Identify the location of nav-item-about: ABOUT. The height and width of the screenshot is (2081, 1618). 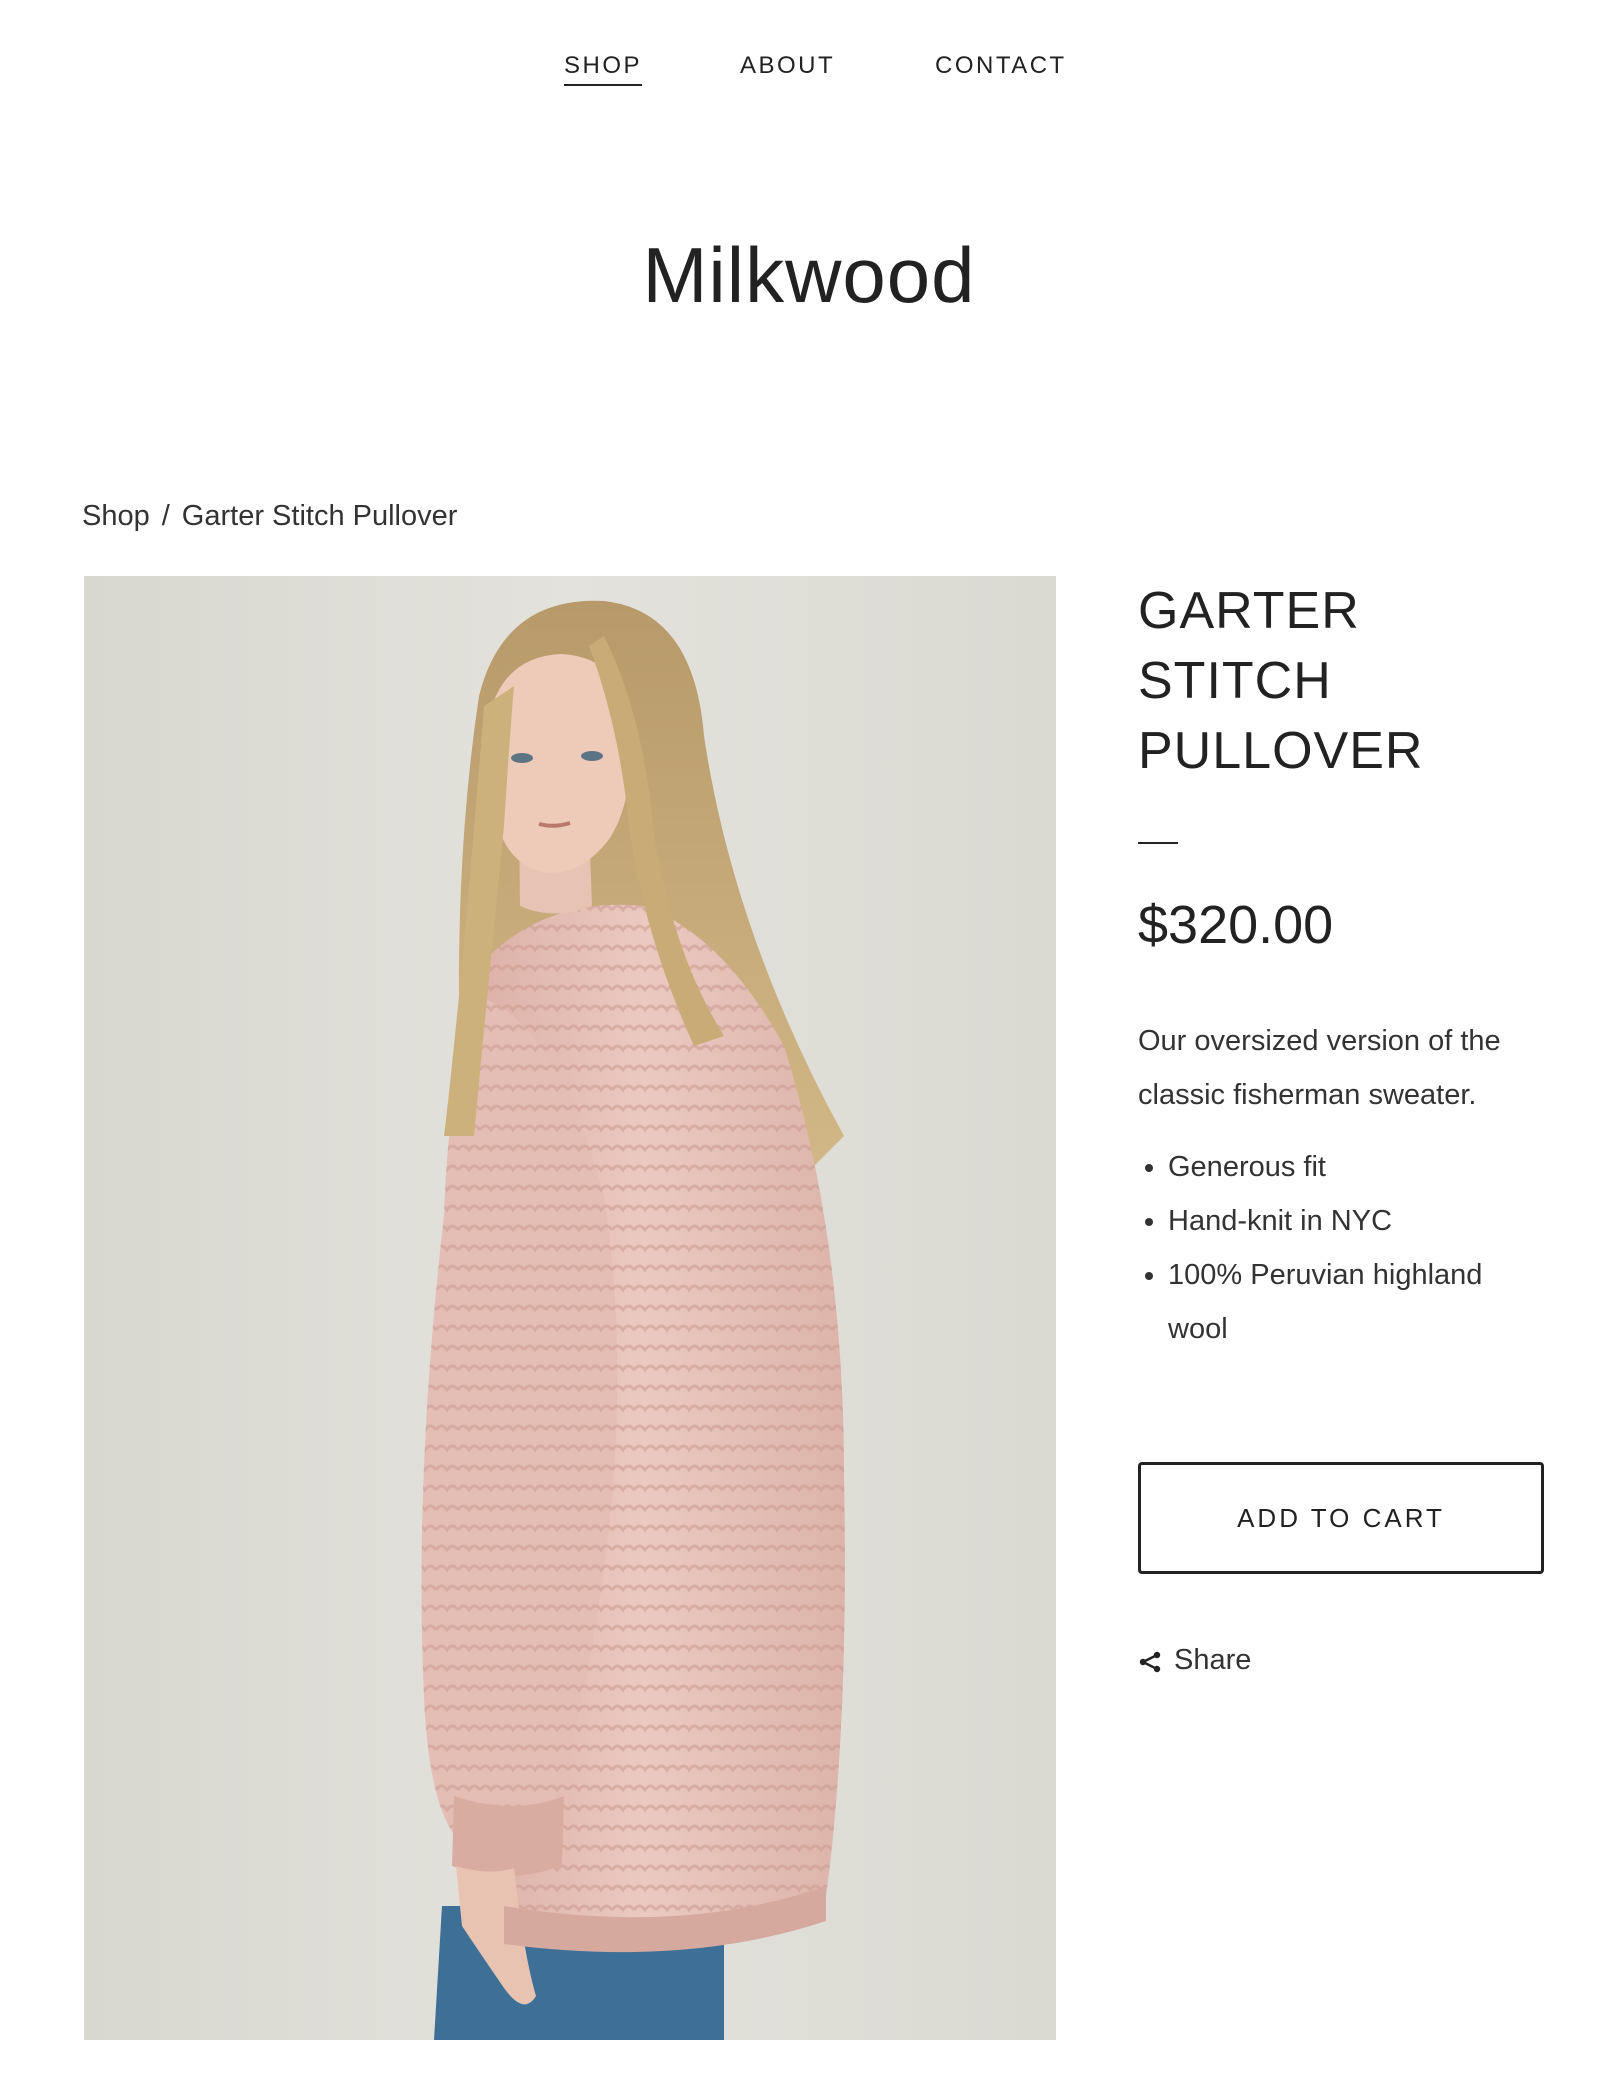
(787, 66).